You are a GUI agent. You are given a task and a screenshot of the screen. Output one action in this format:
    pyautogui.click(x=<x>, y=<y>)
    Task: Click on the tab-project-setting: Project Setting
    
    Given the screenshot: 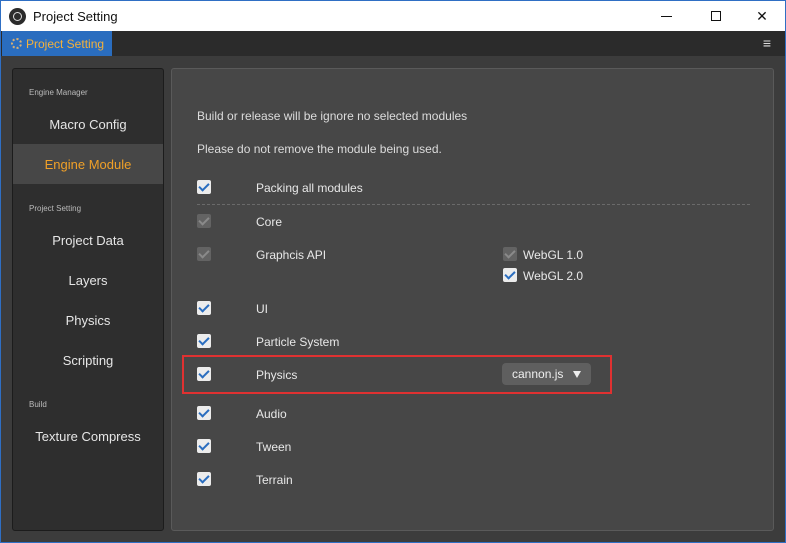 What is the action you would take?
    pyautogui.click(x=57, y=43)
    